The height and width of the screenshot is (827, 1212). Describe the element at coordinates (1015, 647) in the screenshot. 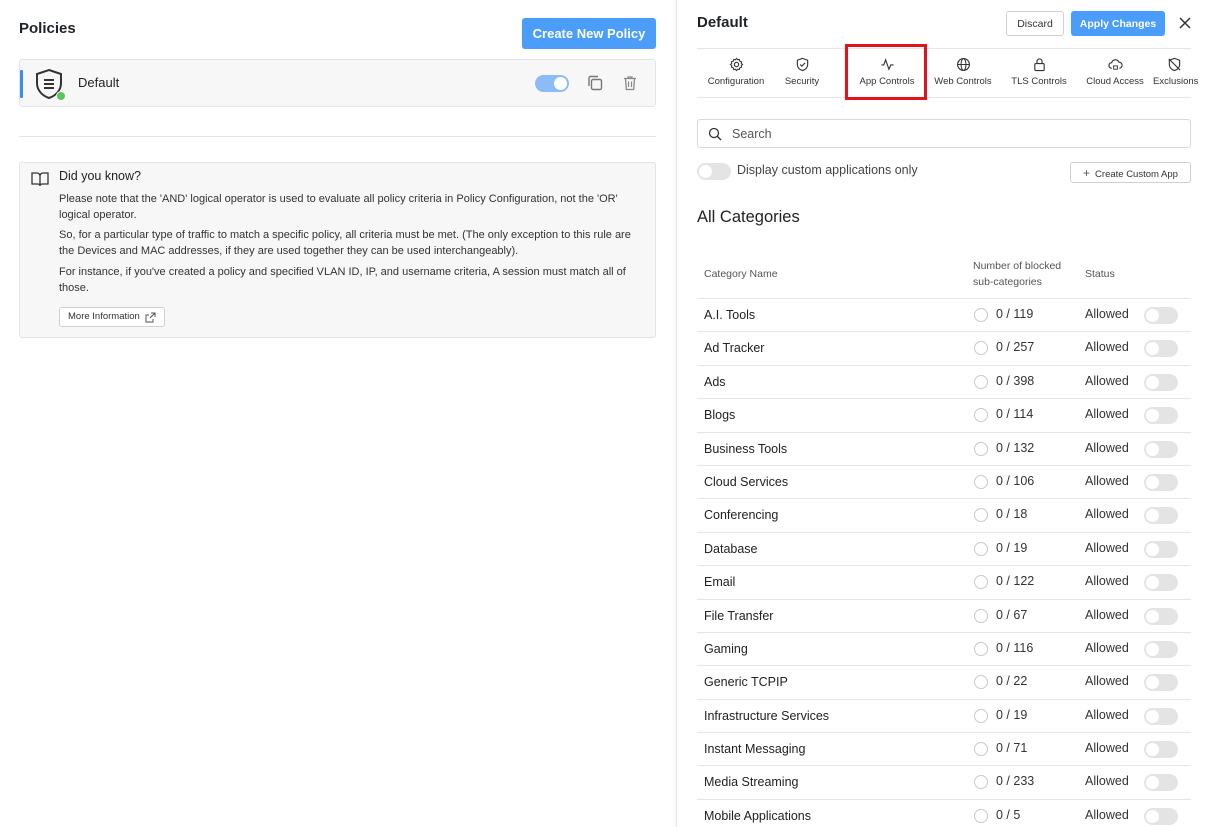

I see `blocked-count: 0 / 116` at that location.